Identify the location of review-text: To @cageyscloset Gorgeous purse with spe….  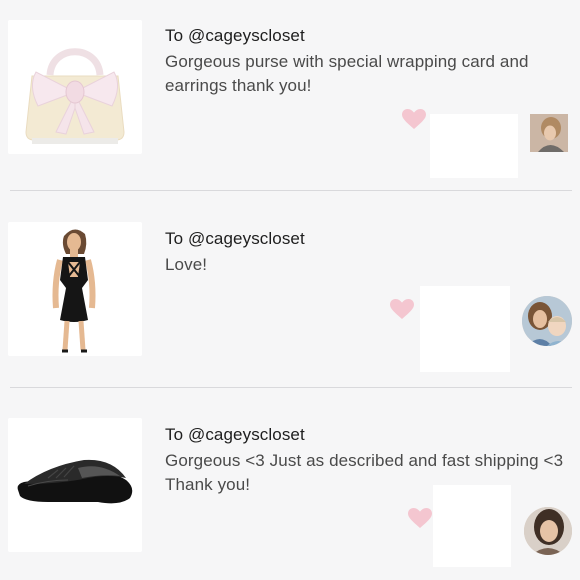
(367, 61).